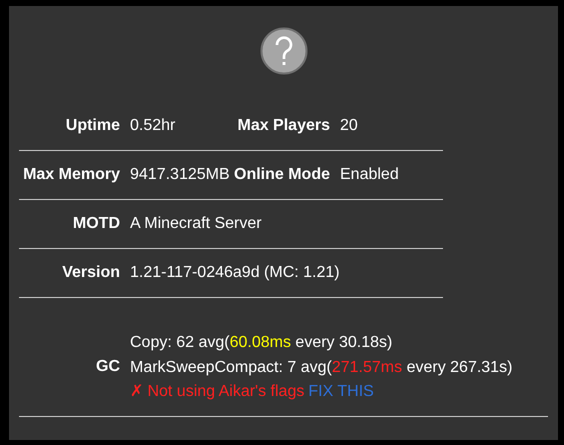 This screenshot has height=445, width=564. I want to click on highlighted-text: 271.57ms, so click(367, 367).